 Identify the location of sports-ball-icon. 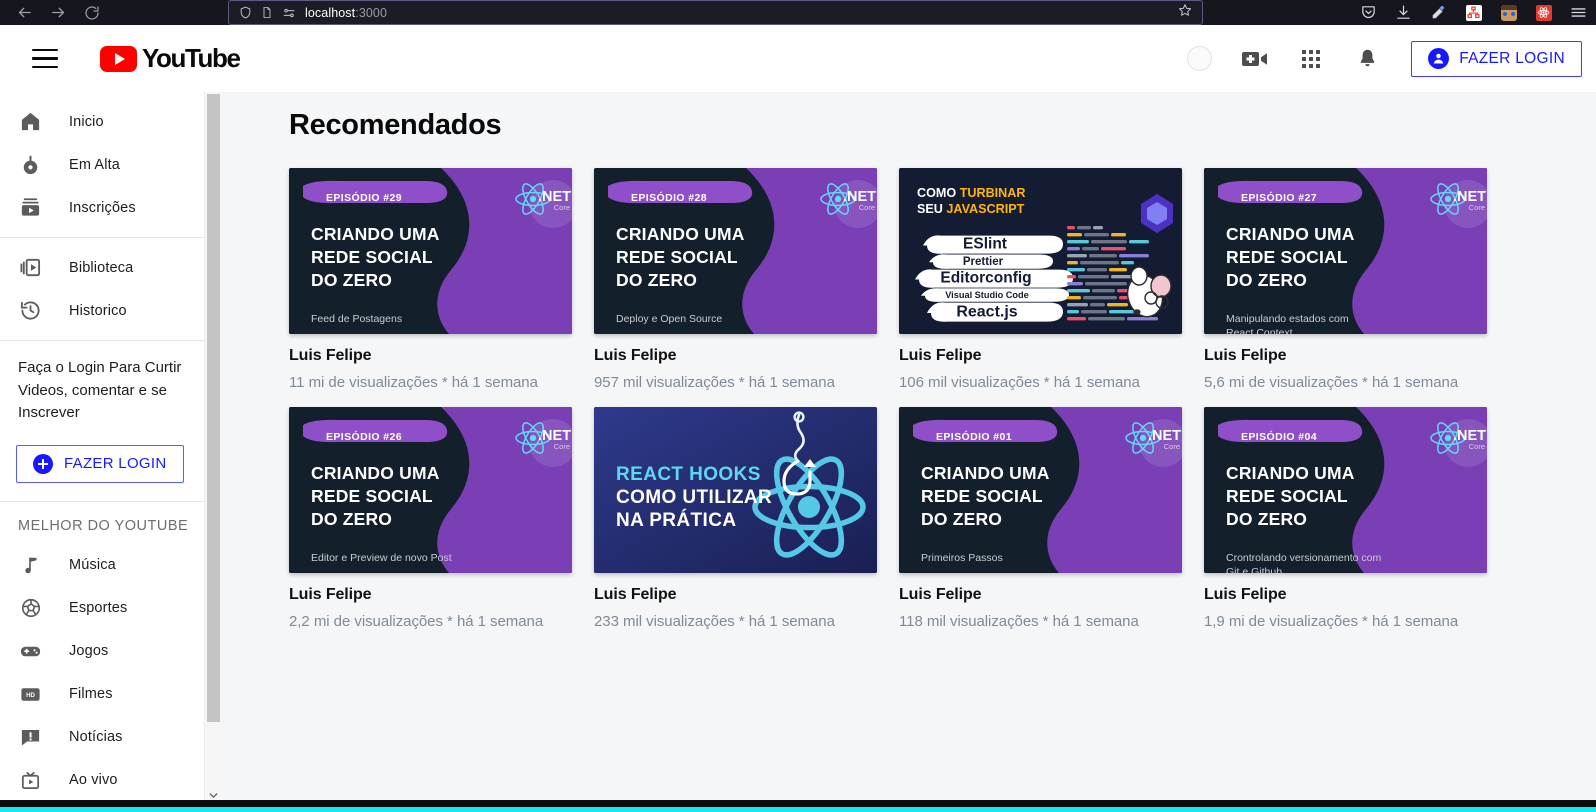
(30, 608).